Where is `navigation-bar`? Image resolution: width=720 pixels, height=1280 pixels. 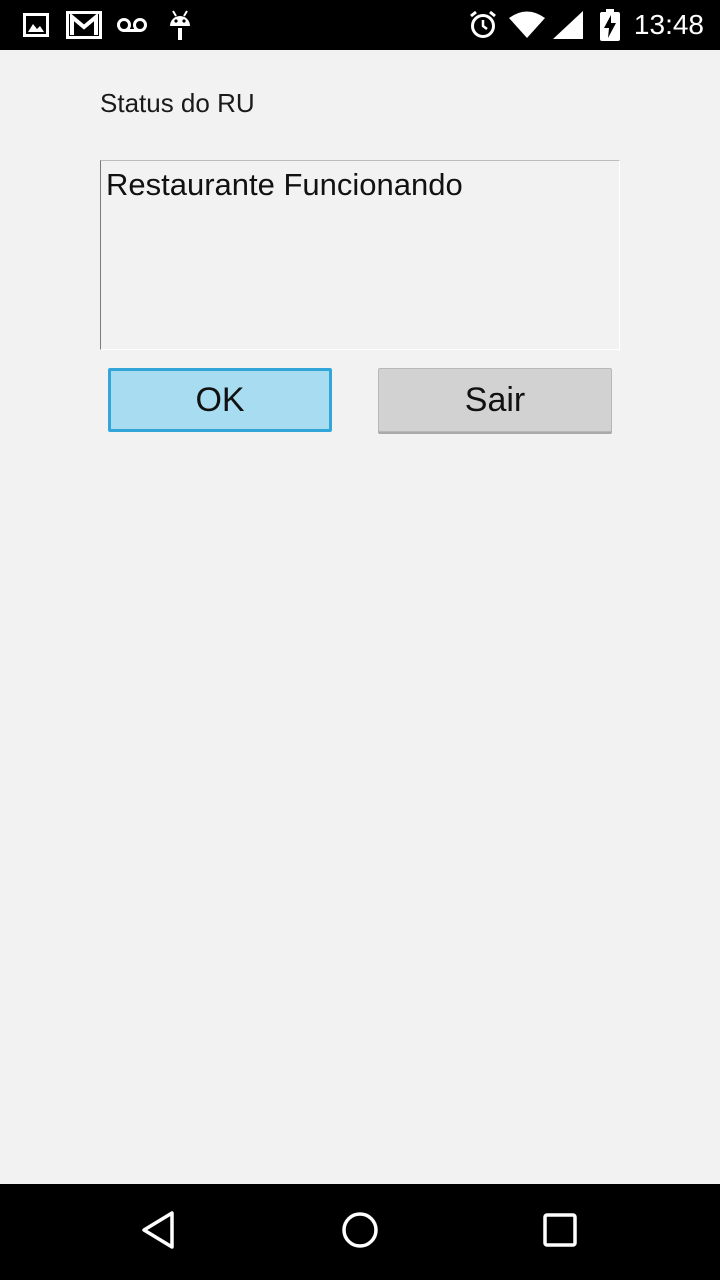 navigation-bar is located at coordinates (360, 1232).